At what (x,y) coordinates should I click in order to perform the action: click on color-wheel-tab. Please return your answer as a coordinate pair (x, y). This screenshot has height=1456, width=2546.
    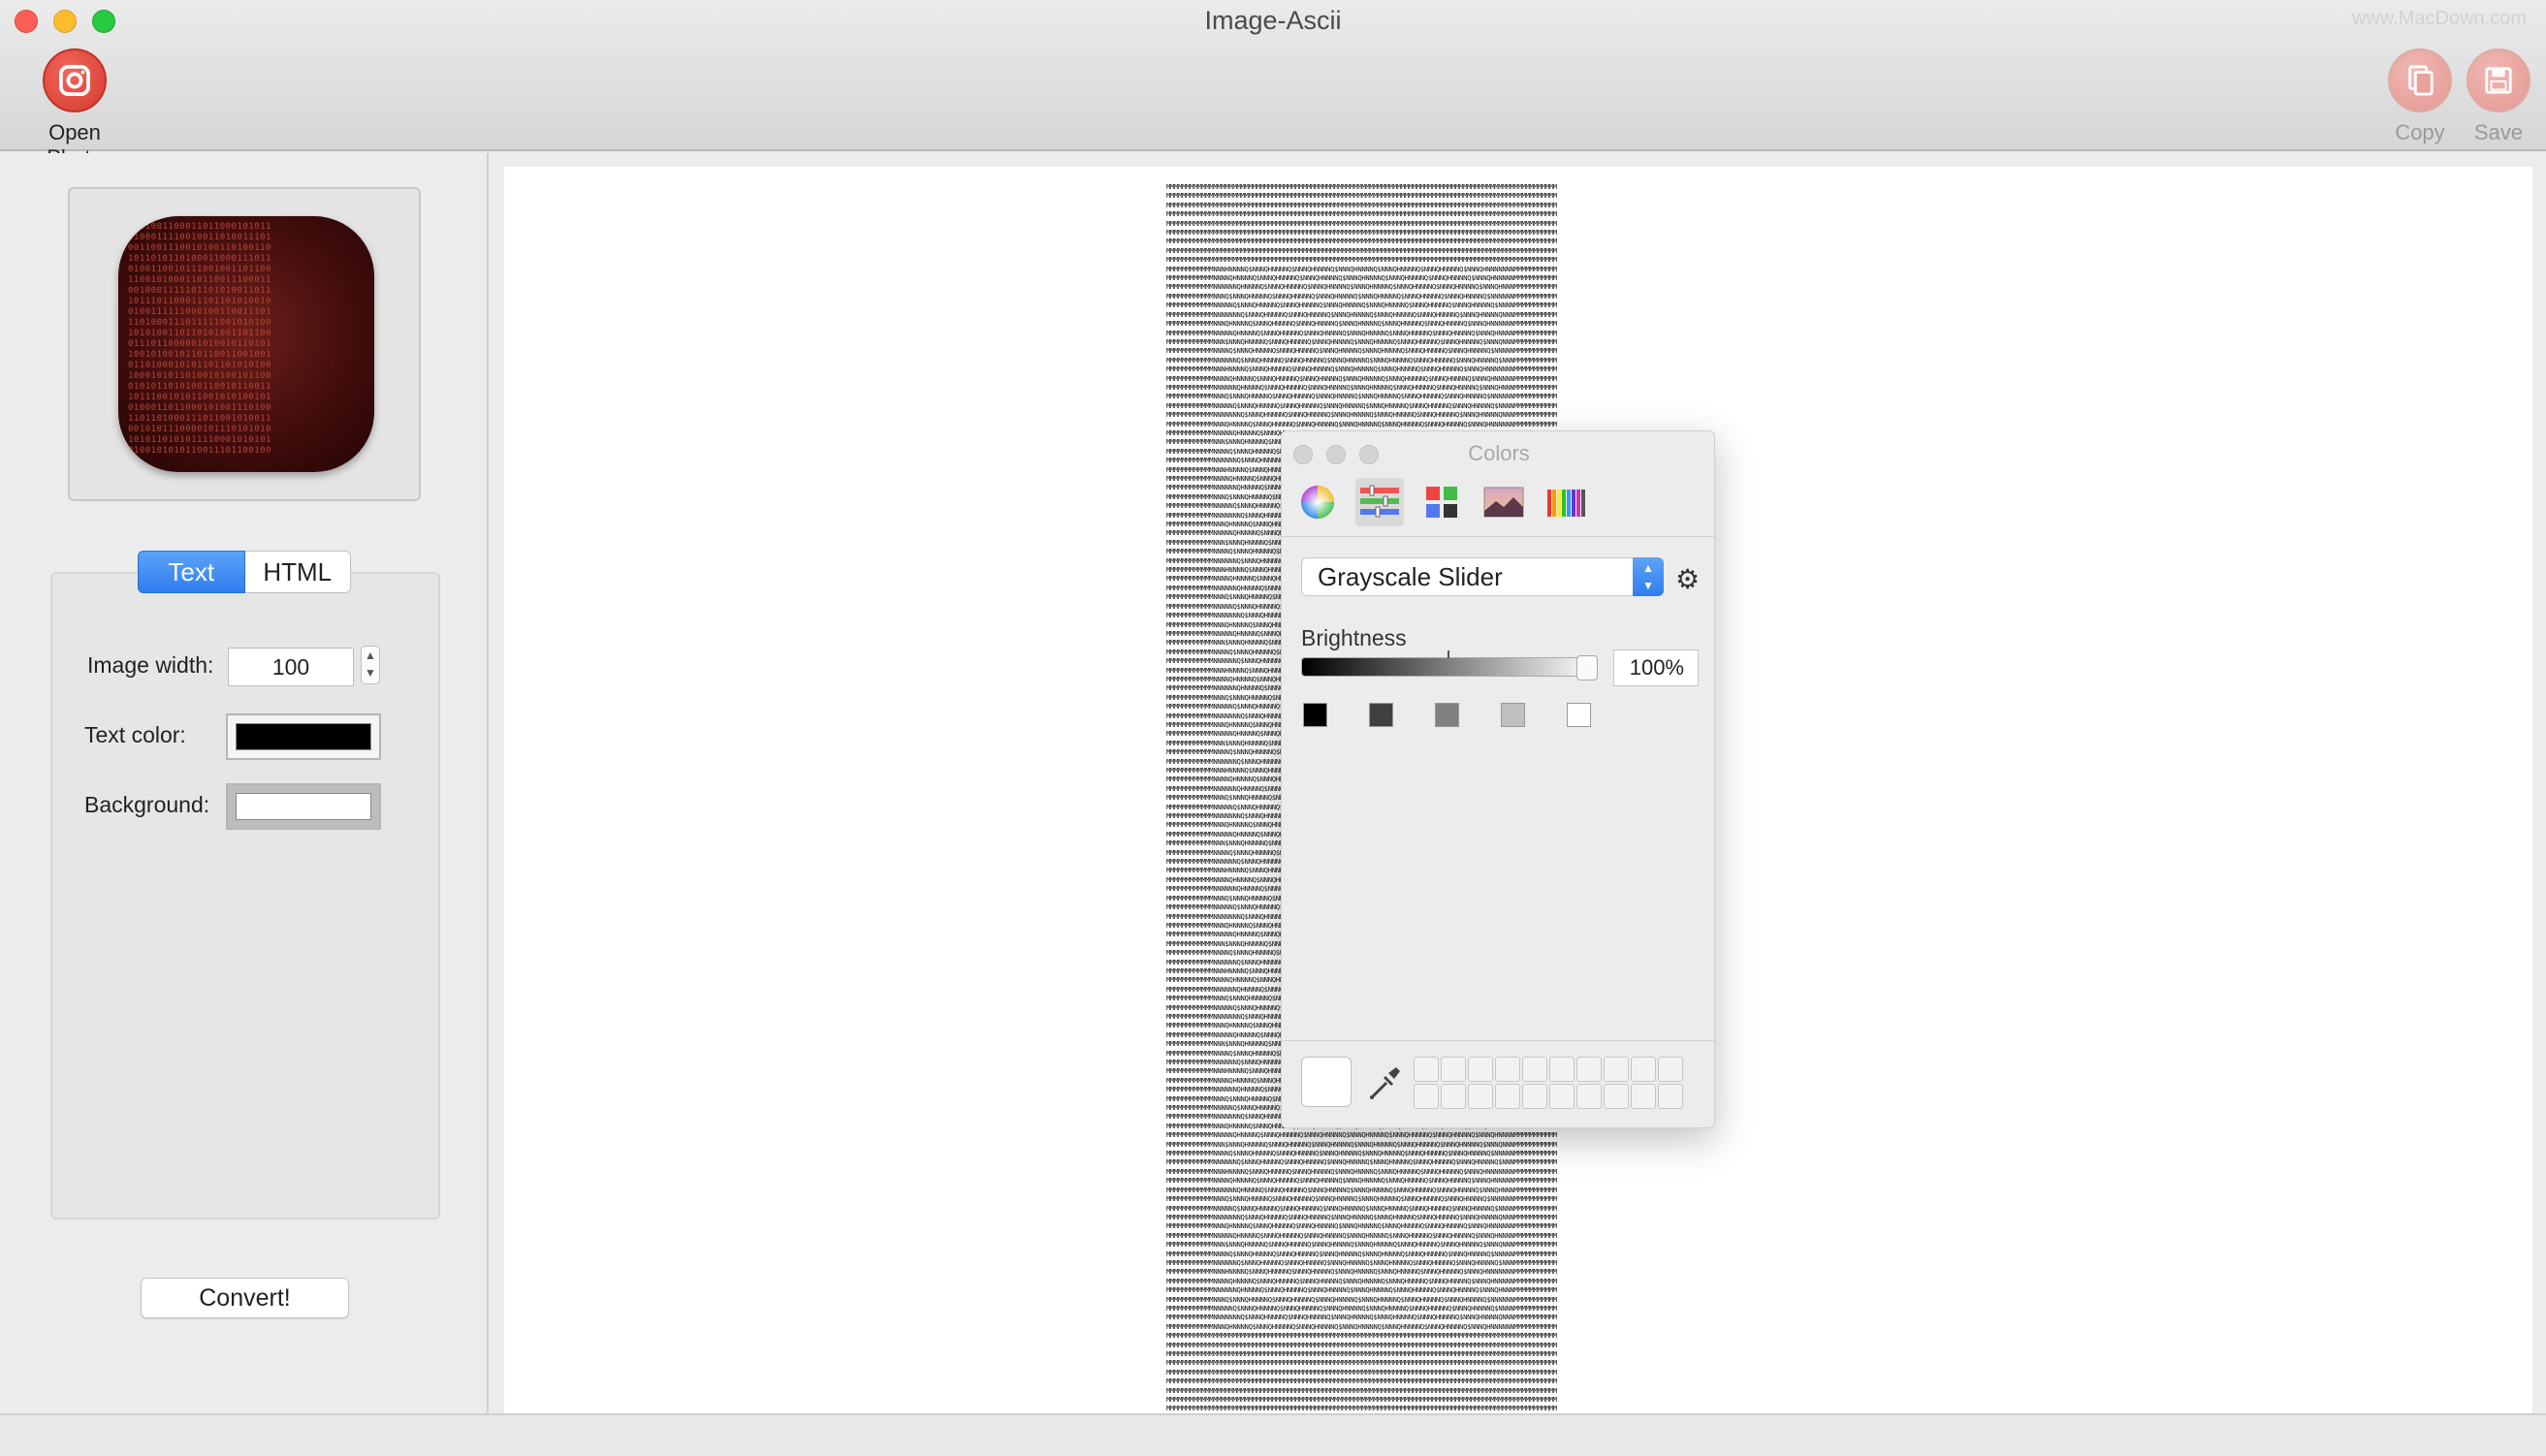
    Looking at the image, I should click on (1317, 502).